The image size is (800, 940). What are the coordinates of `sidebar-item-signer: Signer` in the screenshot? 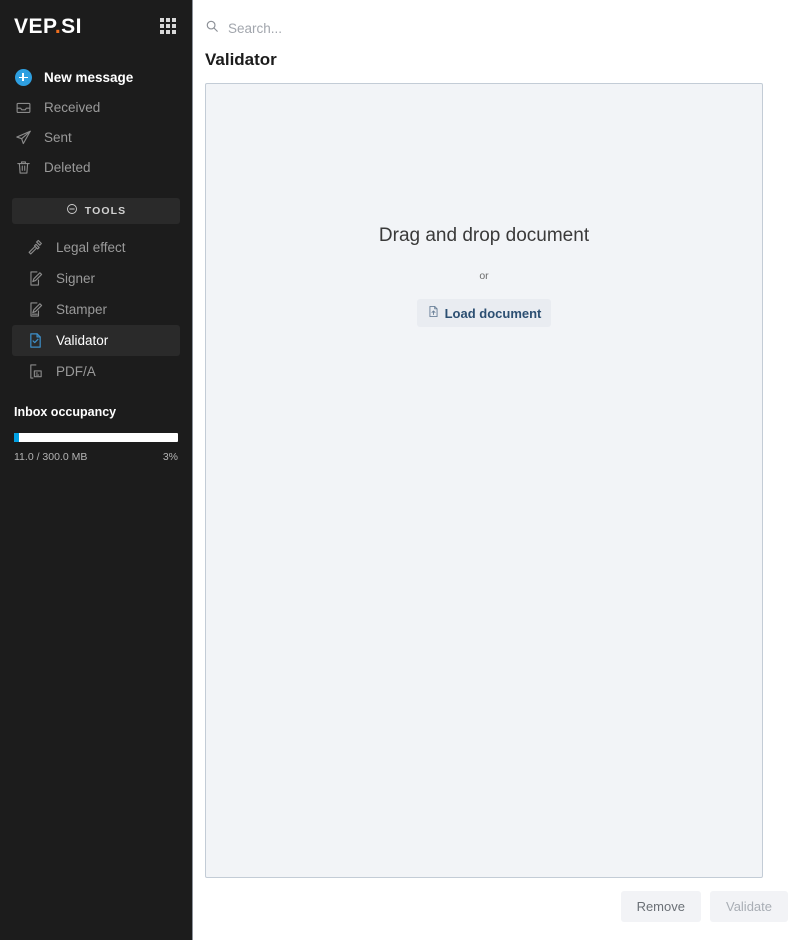 It's located at (96, 278).